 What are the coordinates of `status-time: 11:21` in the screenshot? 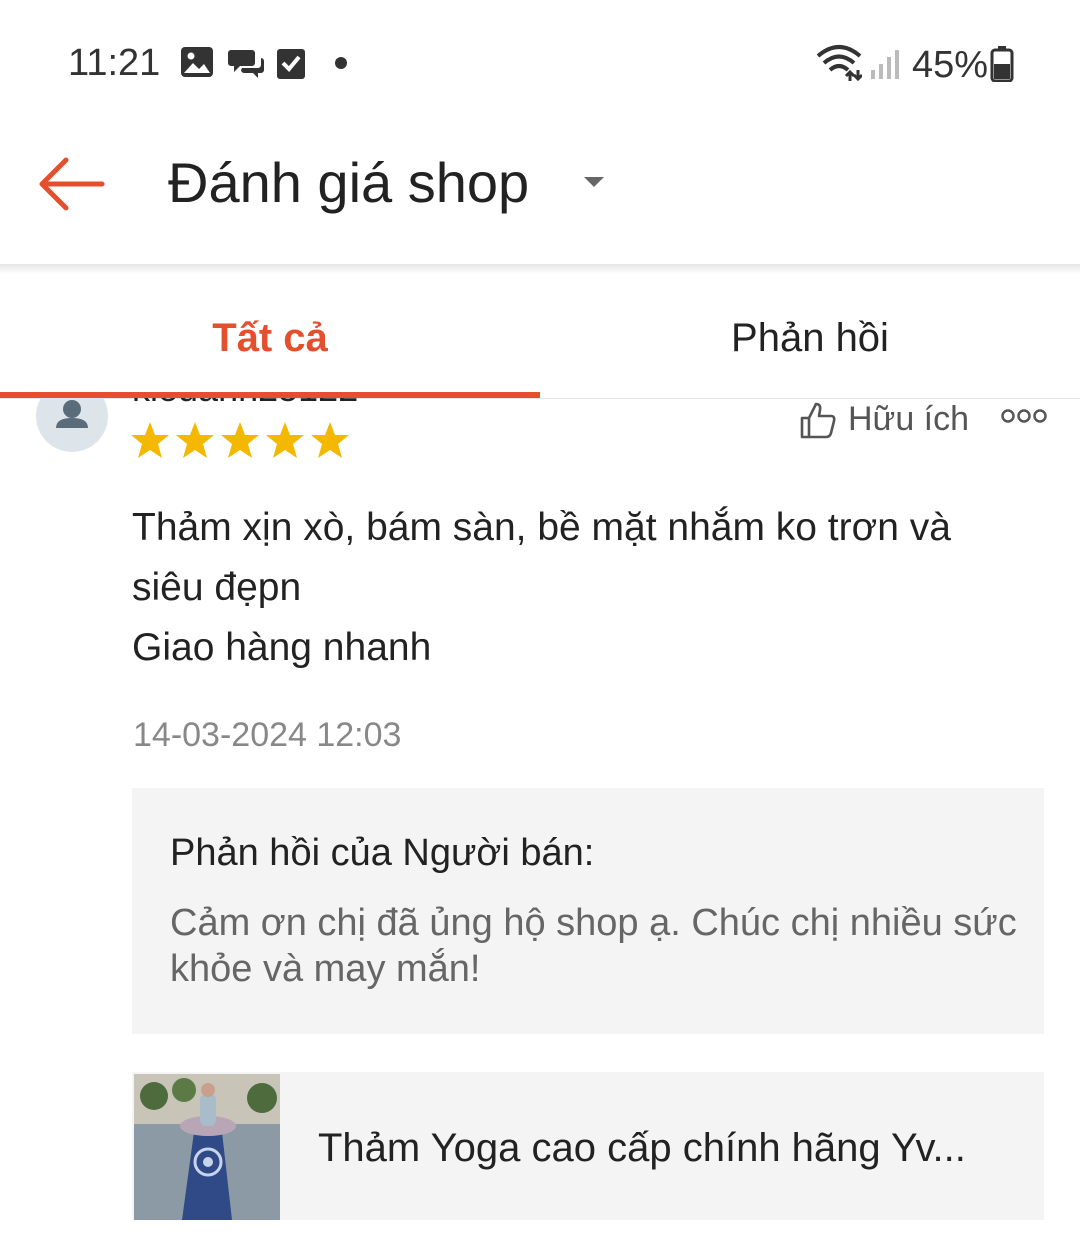 It's located at (114, 63).